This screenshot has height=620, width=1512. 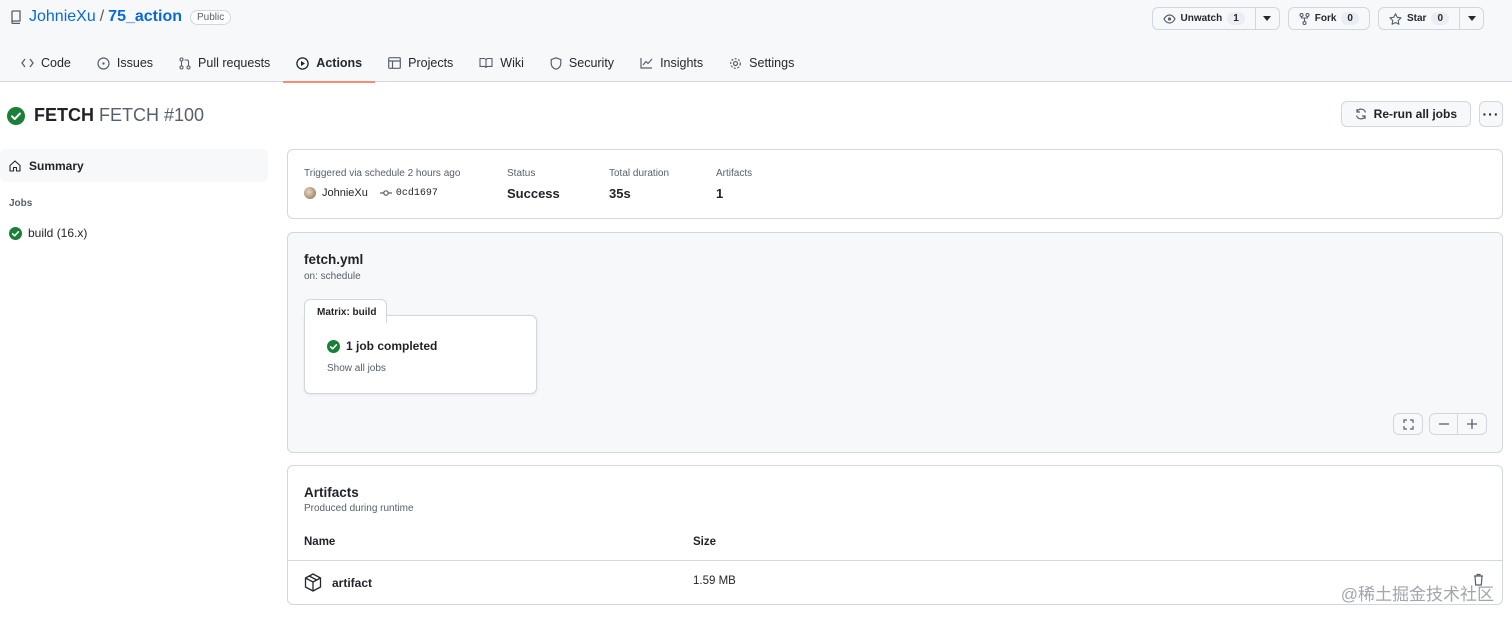 I want to click on commit-sha: 0cd1697, so click(x=416, y=193).